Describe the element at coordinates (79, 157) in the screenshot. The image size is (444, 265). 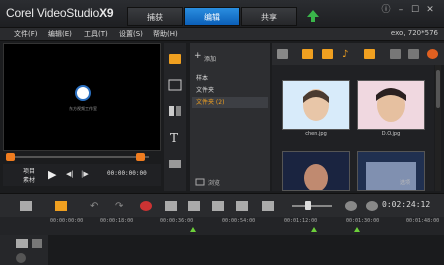
I see `scrub-track` at that location.